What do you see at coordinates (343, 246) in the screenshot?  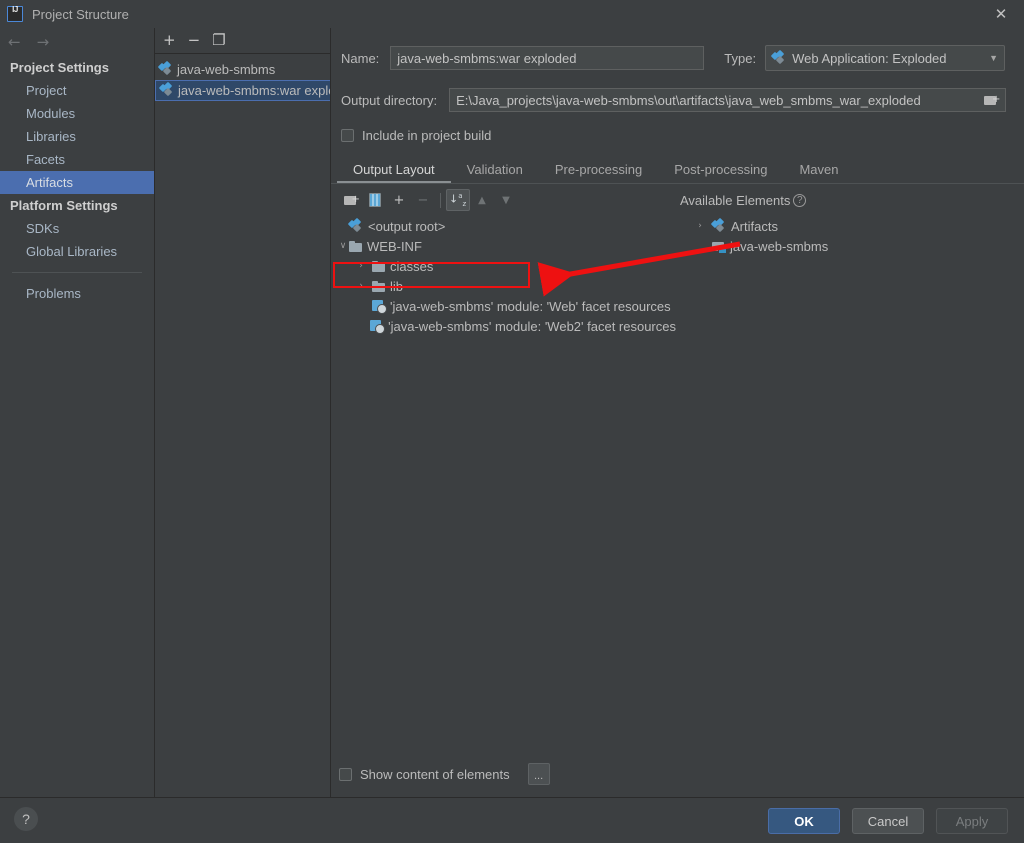 I see `tree-twisty-expanded: ∨` at bounding box center [343, 246].